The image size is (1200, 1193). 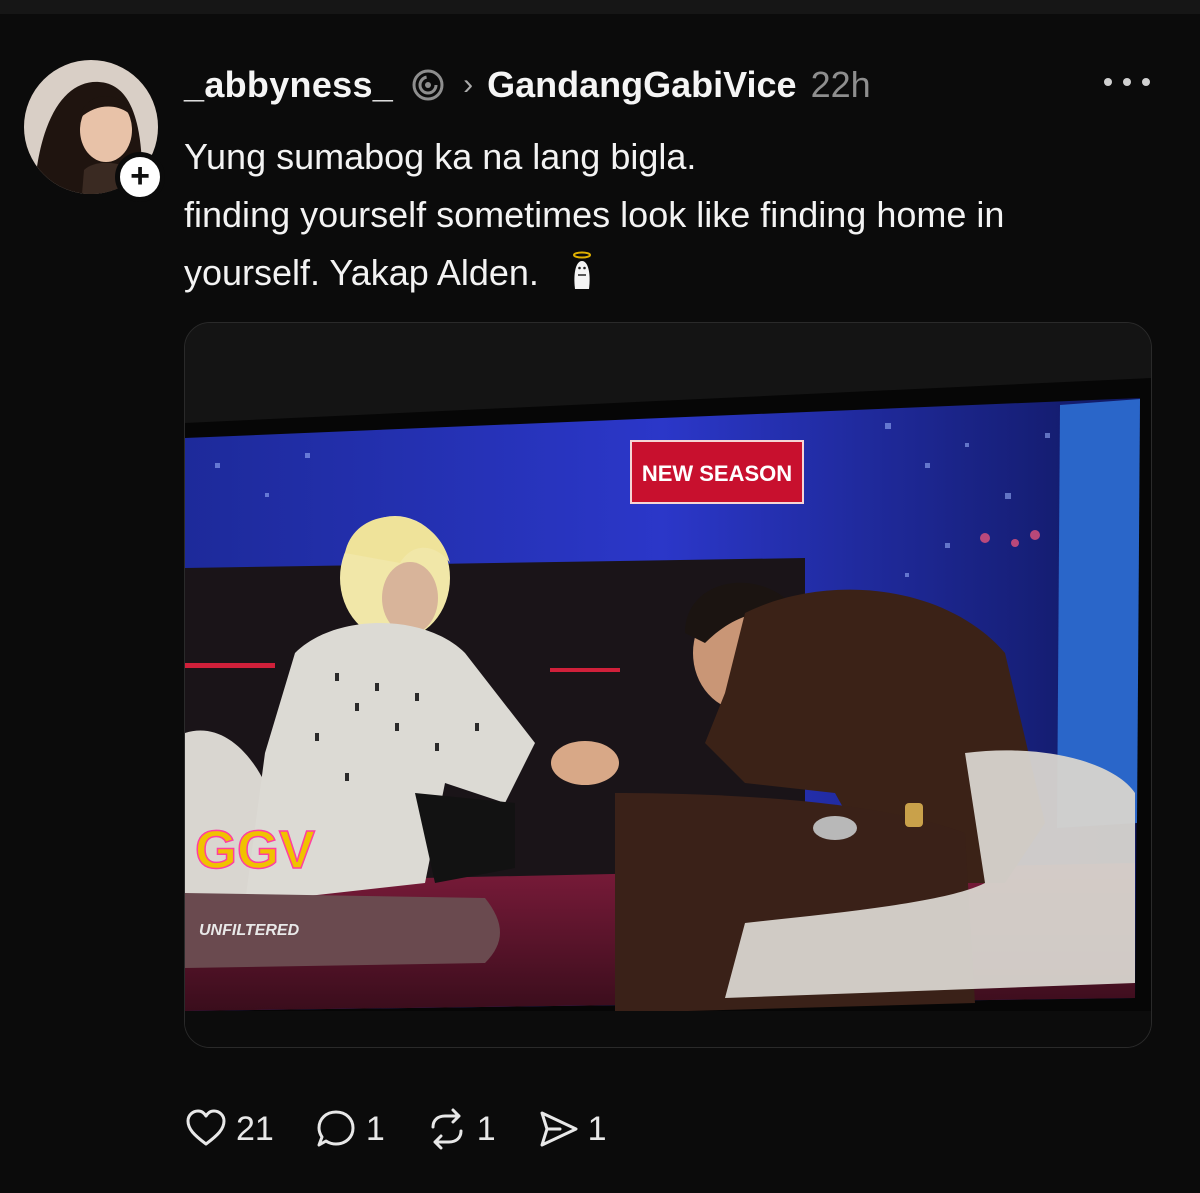 I want to click on ggv-logo-sub: UNFILTERED, so click(x=249, y=930).